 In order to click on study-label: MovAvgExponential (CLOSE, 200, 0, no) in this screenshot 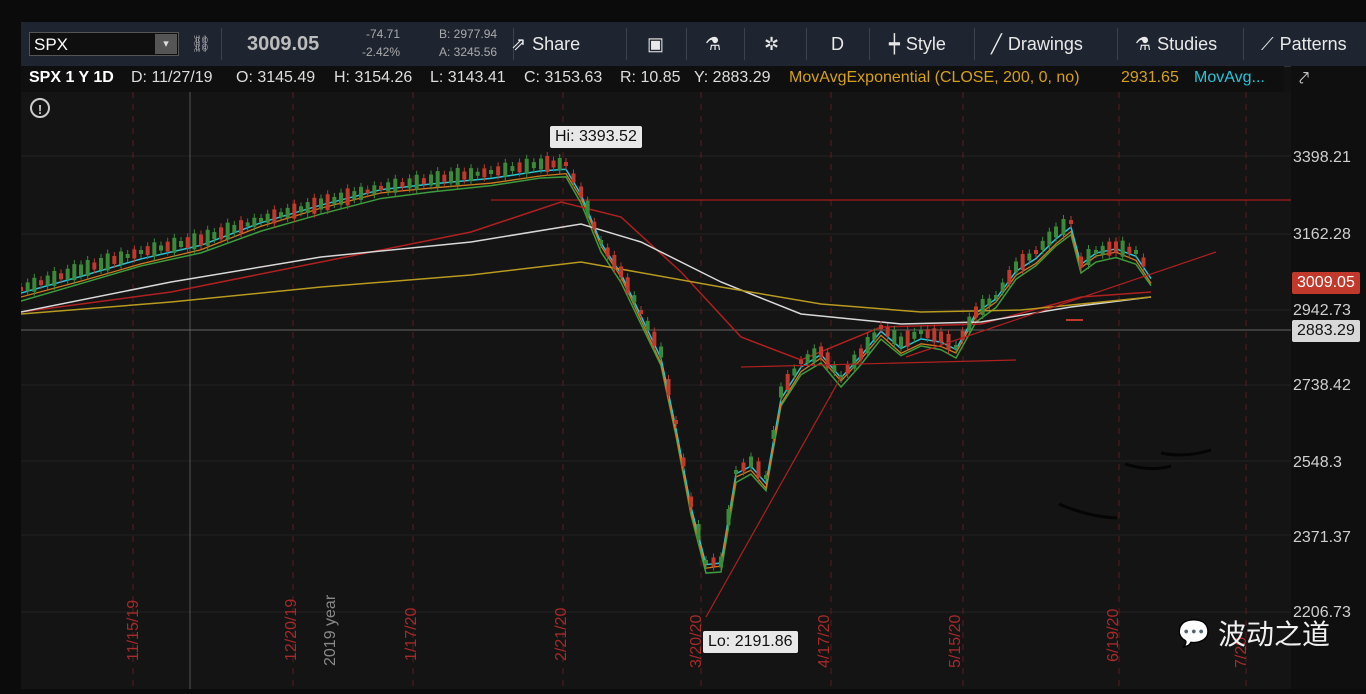, I will do `click(934, 78)`.